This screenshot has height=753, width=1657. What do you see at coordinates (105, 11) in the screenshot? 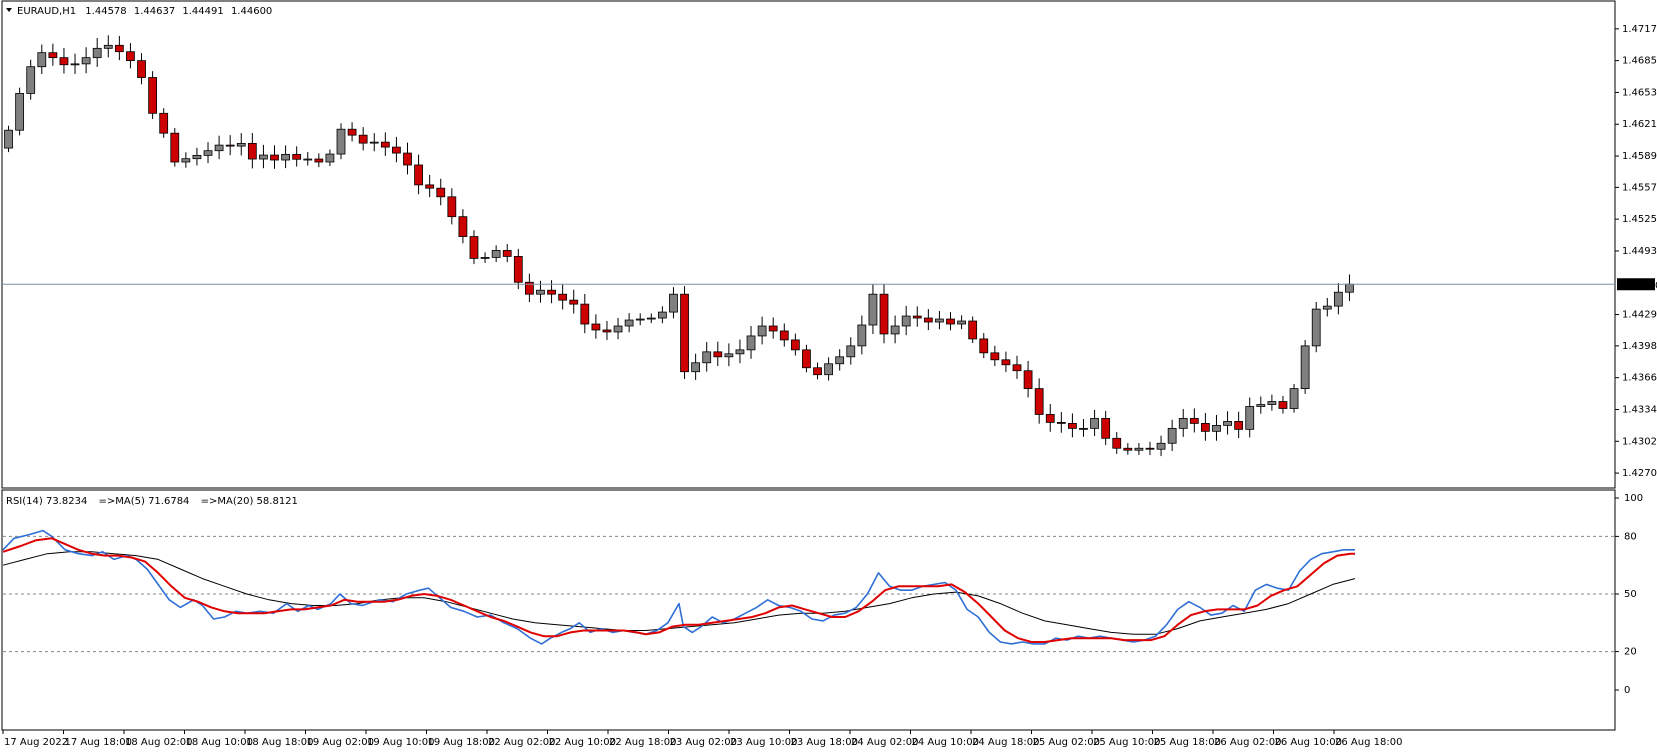
I see `header-open: 1.44578` at bounding box center [105, 11].